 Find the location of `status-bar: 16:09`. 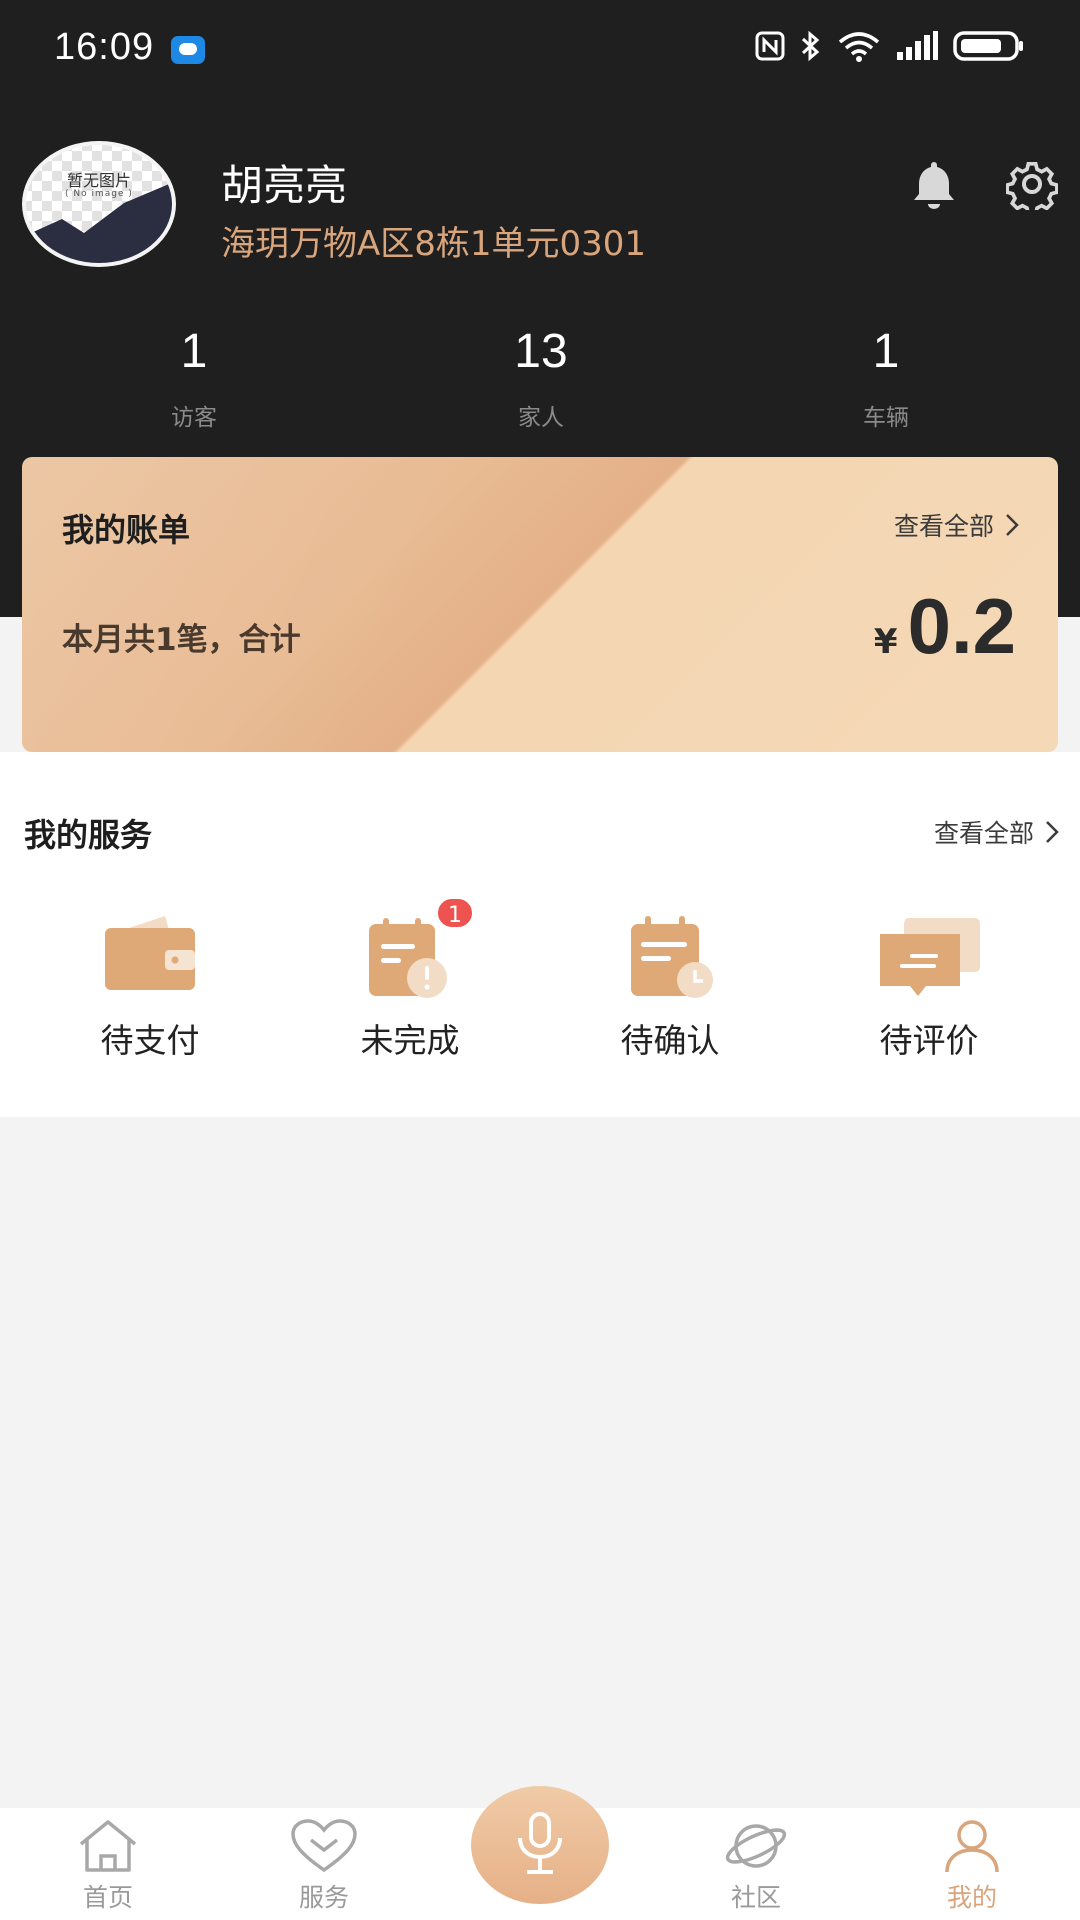

status-bar: 16:09 is located at coordinates (540, 50).